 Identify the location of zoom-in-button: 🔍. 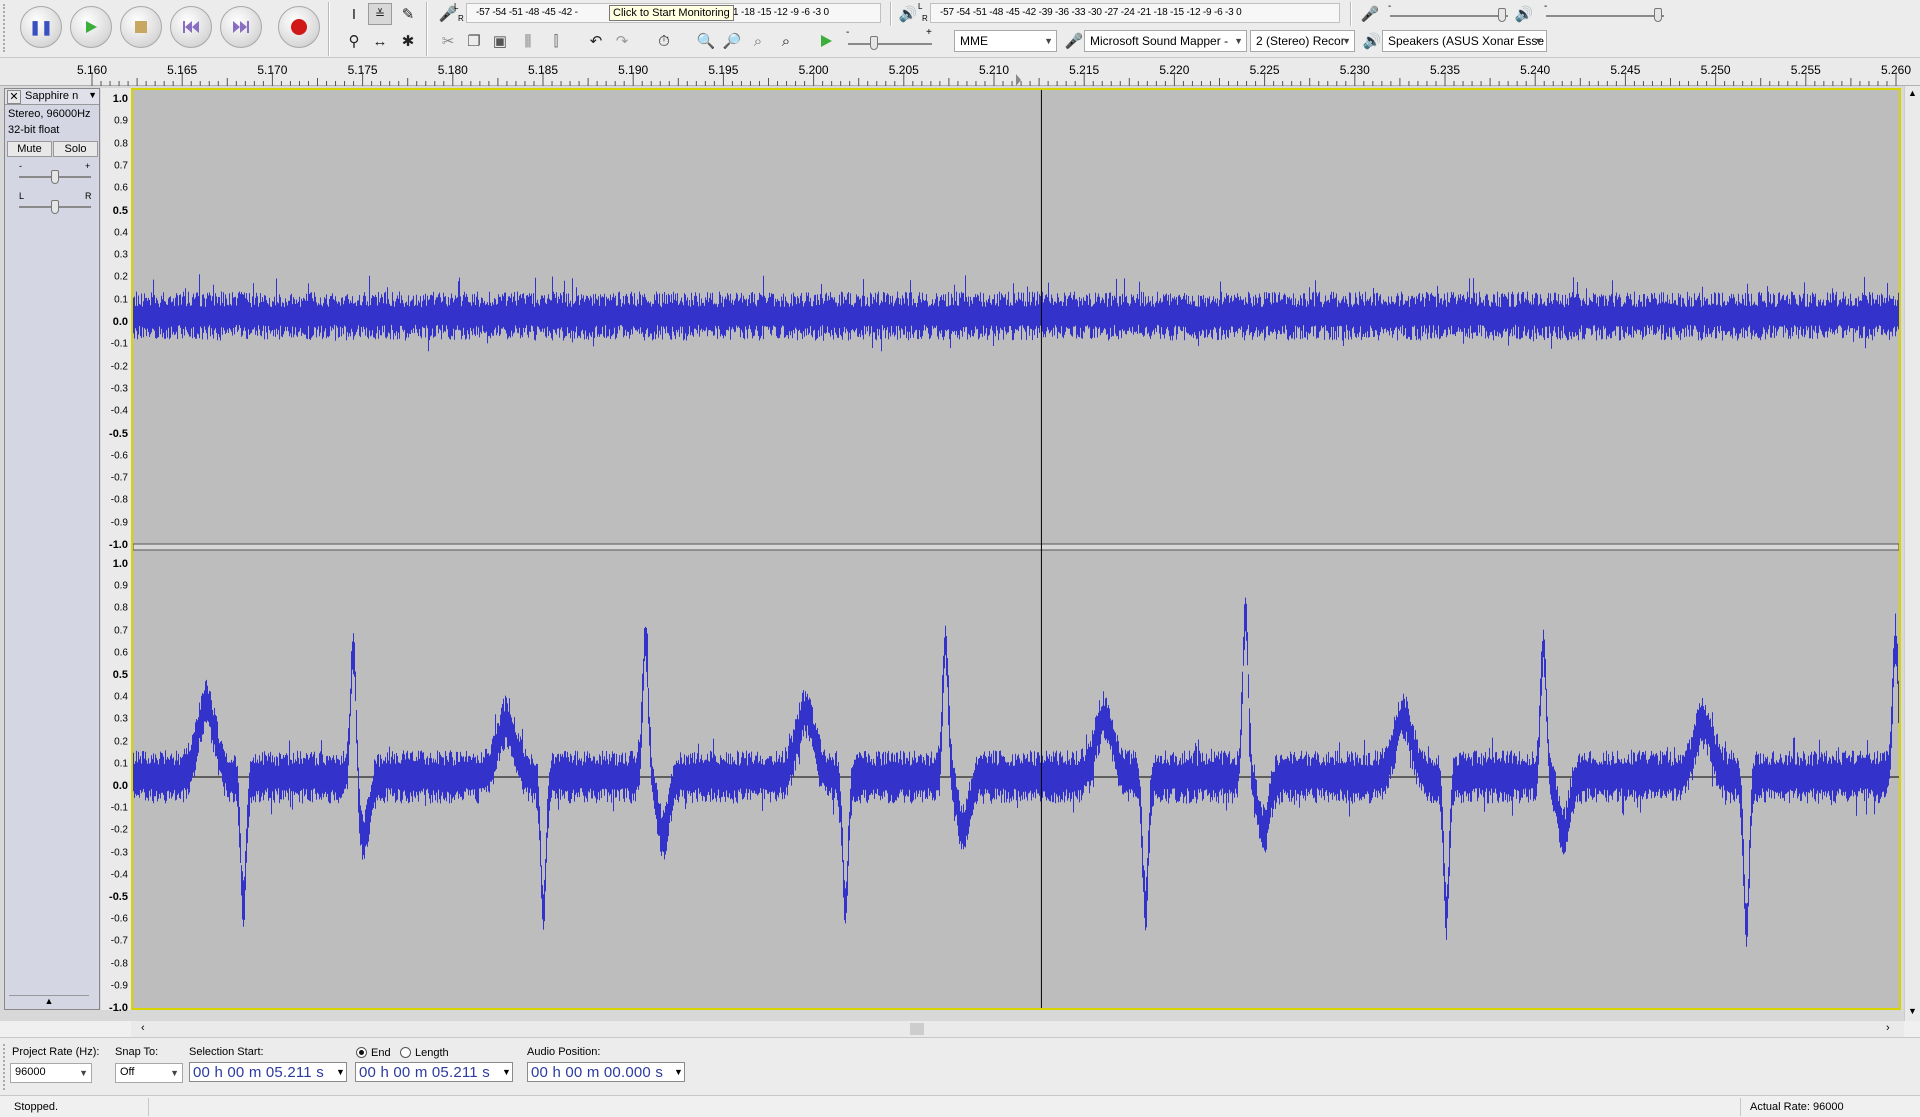
(706, 41).